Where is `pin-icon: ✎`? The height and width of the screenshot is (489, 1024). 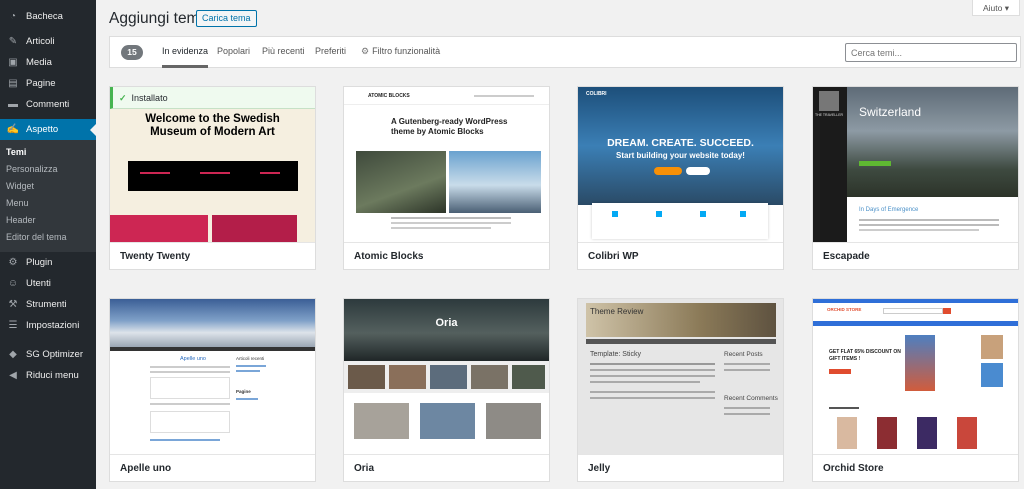
pin-icon: ✎ is located at coordinates (13, 41).